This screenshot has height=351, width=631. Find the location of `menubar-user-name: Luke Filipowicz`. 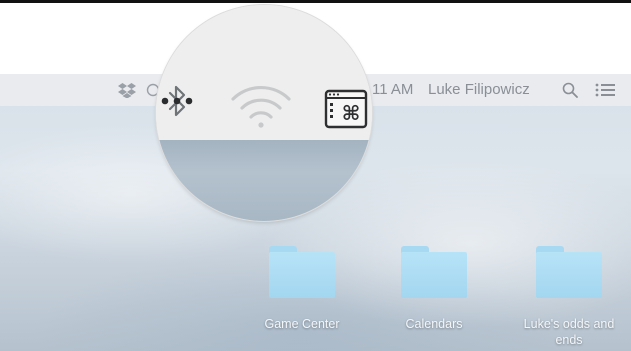

menubar-user-name: Luke Filipowicz is located at coordinates (479, 90).